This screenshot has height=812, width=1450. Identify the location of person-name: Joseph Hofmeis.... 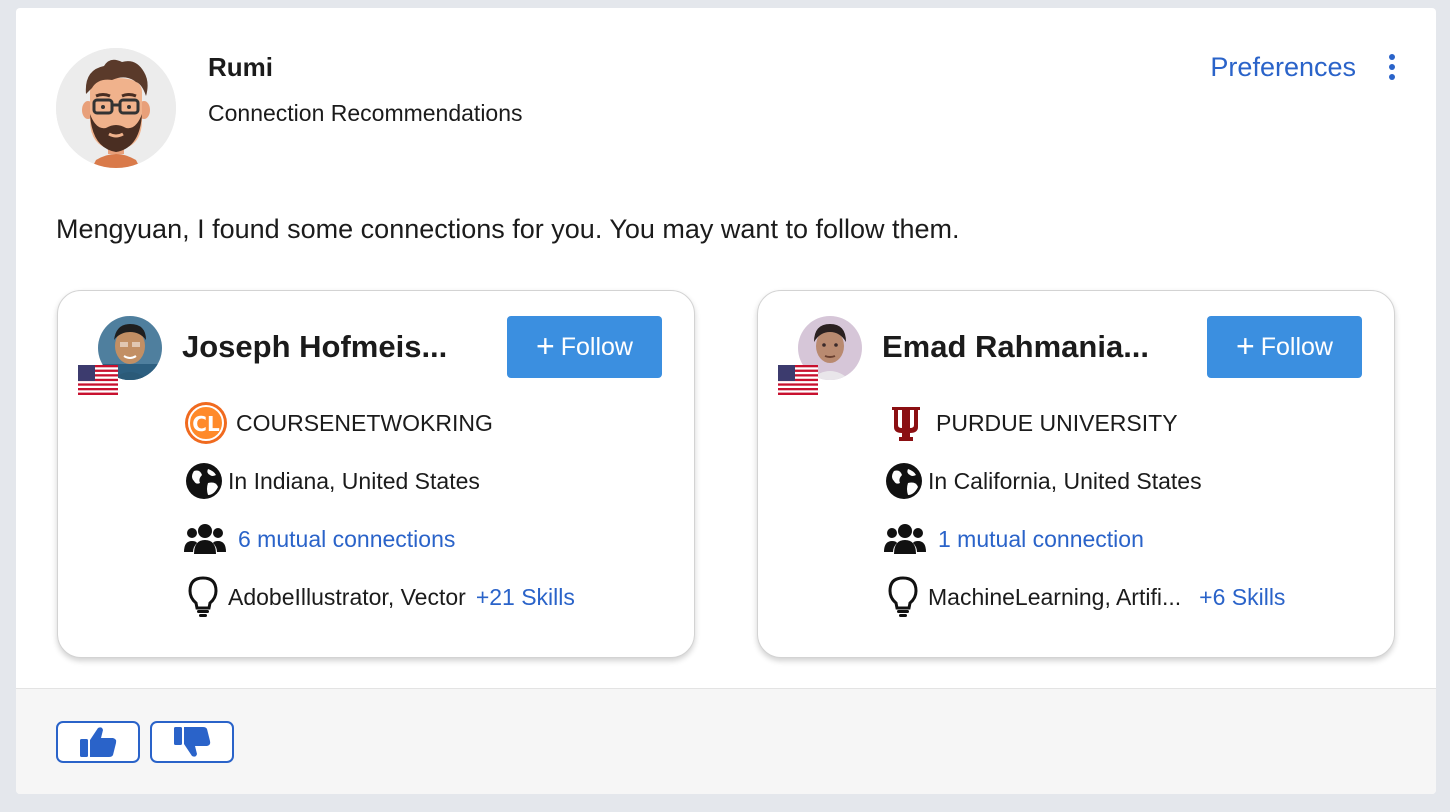
(314, 347).